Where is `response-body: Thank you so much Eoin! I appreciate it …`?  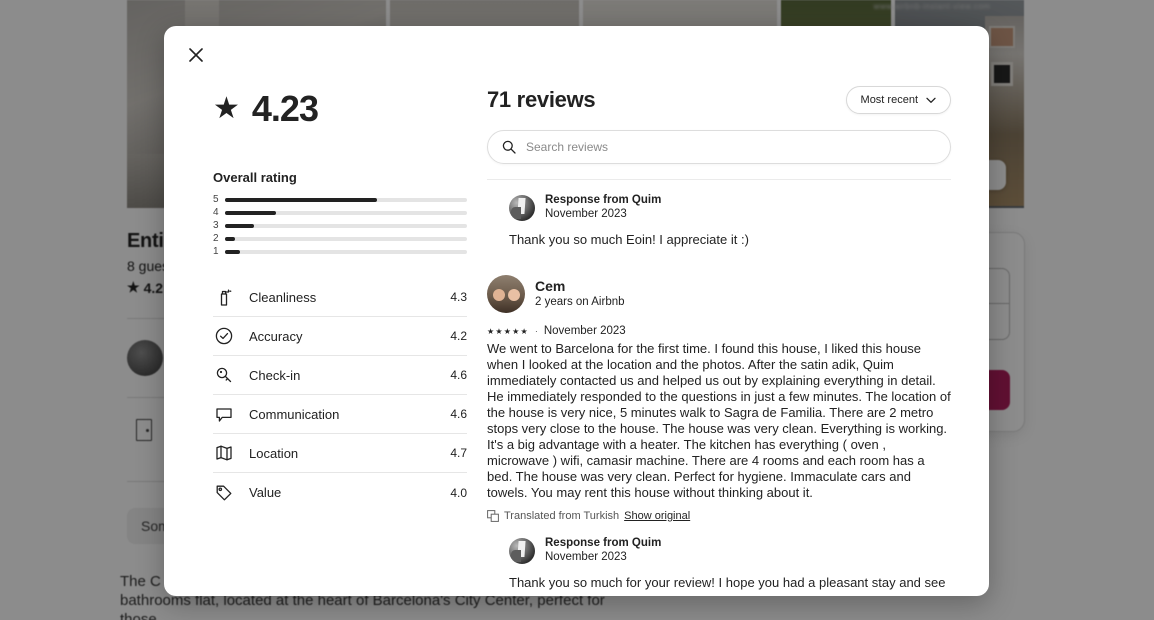
response-body: Thank you so much Eoin! I appreciate it … is located at coordinates (629, 239).